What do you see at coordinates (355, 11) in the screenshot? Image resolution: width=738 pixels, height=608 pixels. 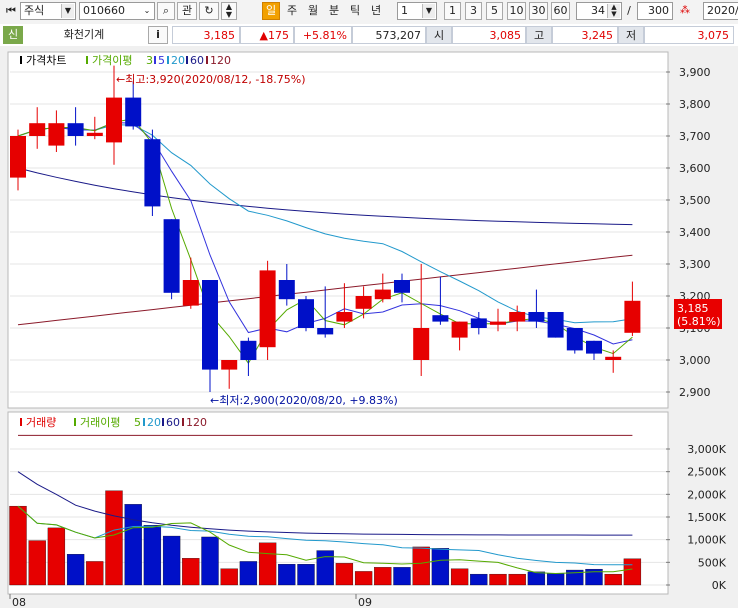 I see `period-tick-button: 틱` at bounding box center [355, 11].